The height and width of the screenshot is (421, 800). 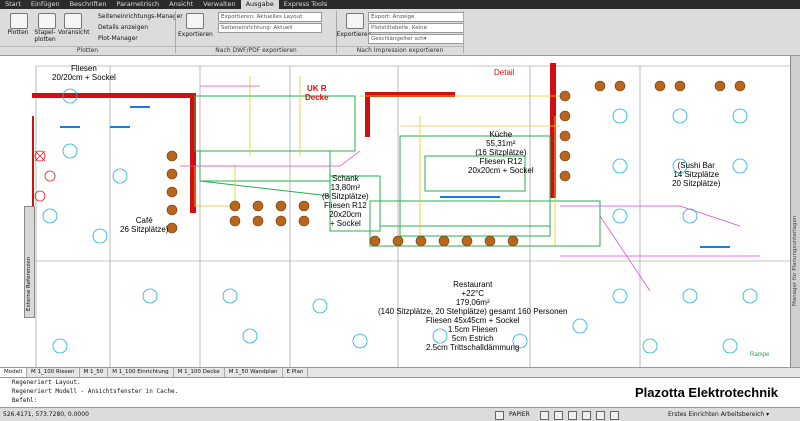 What do you see at coordinates (305, 4) in the screenshot?
I see `ribbon-tab-express-tools: Express Tools` at bounding box center [305, 4].